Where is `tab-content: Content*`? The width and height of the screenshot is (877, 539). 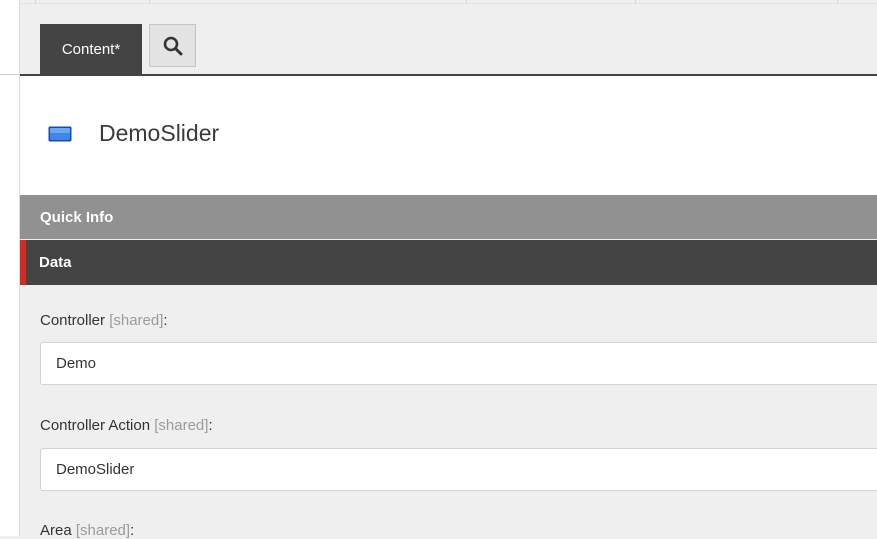 tab-content: Content* is located at coordinates (91, 49).